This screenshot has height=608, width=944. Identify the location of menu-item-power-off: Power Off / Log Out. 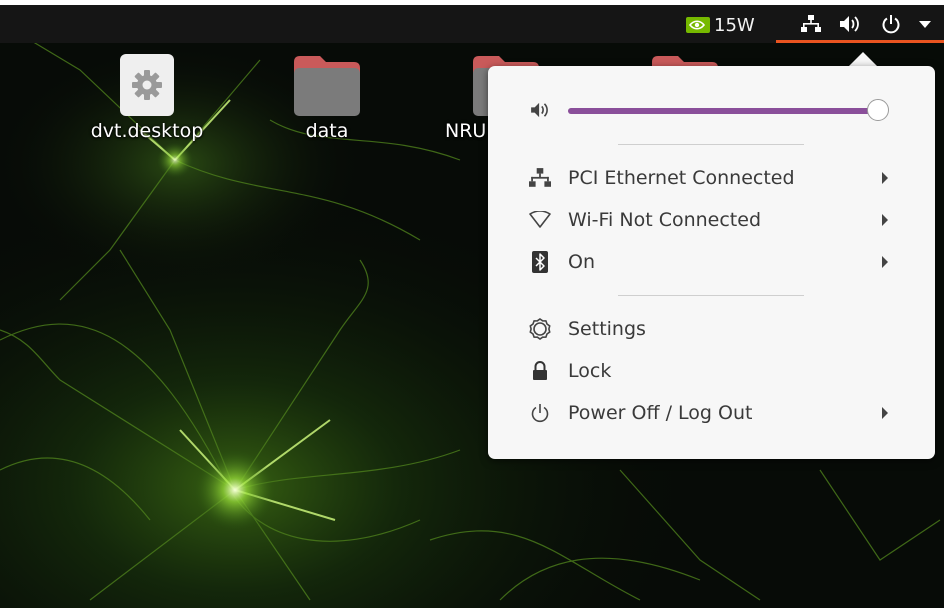
(711, 413).